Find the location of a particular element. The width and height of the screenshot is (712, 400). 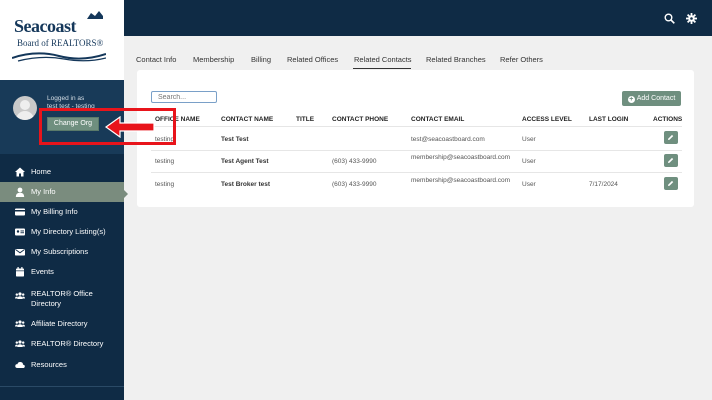

cell-contact-name: Test Broker test is located at coordinates (246, 184).